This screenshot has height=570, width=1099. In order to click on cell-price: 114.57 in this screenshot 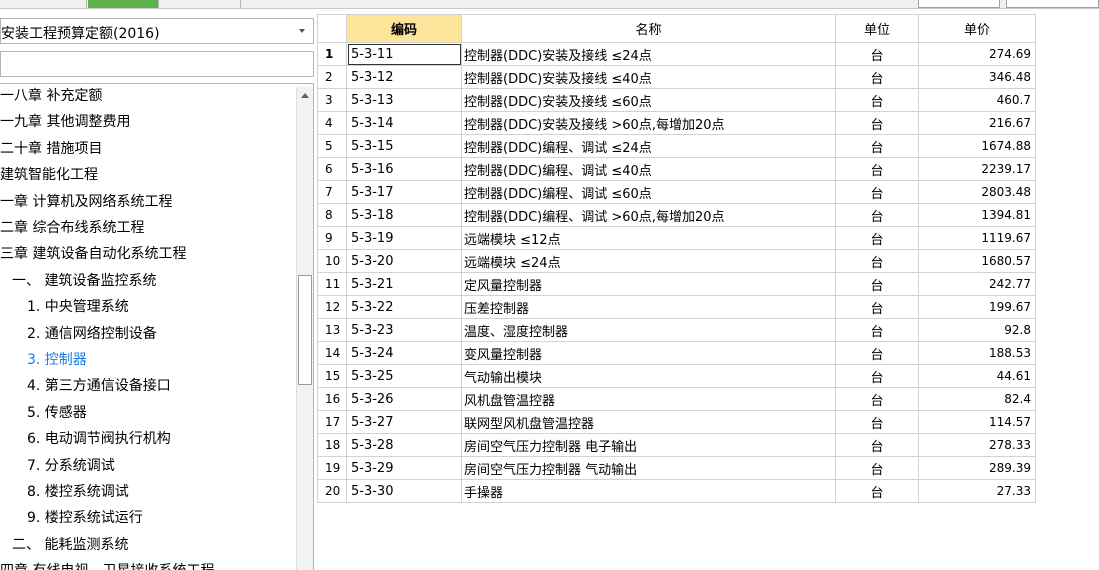, I will do `click(977, 422)`.